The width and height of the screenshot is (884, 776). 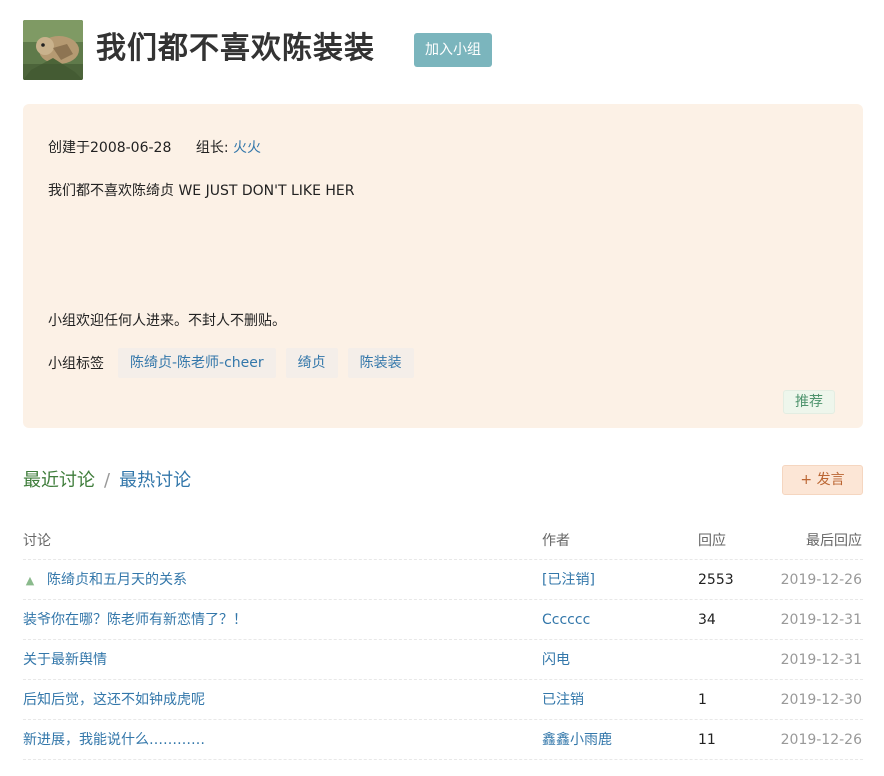 I want to click on group-tags: 小组标签 陈绮贞-陈老师-cheer 绮贞 陈装装, so click(x=236, y=363).